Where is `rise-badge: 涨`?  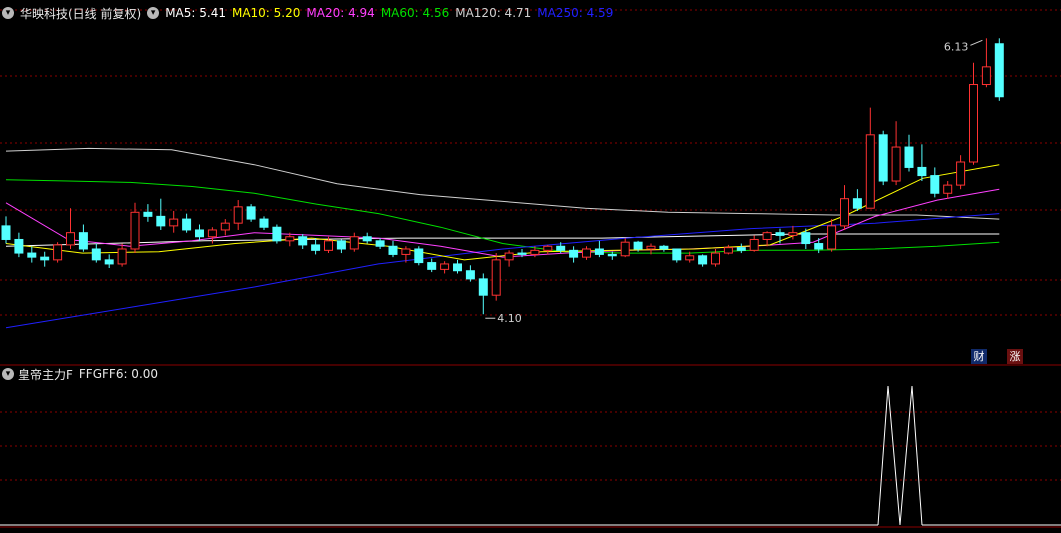
rise-badge: 涨 is located at coordinates (1015, 356).